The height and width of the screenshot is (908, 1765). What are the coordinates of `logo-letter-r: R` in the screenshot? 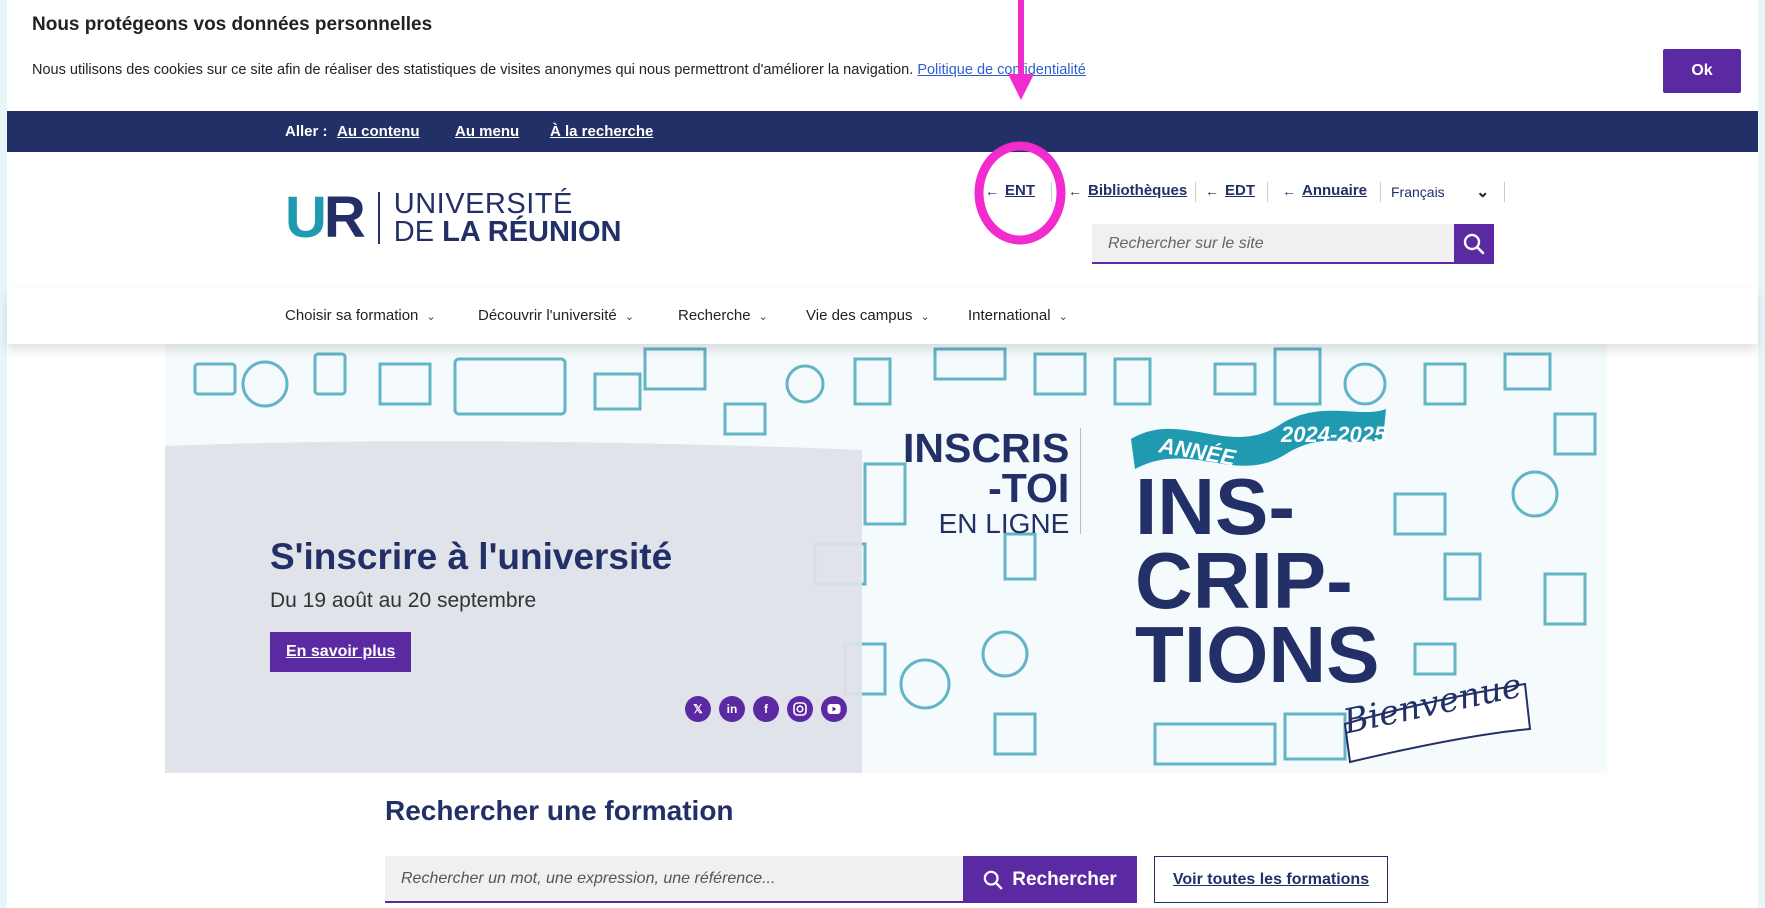 It's located at (344, 217).